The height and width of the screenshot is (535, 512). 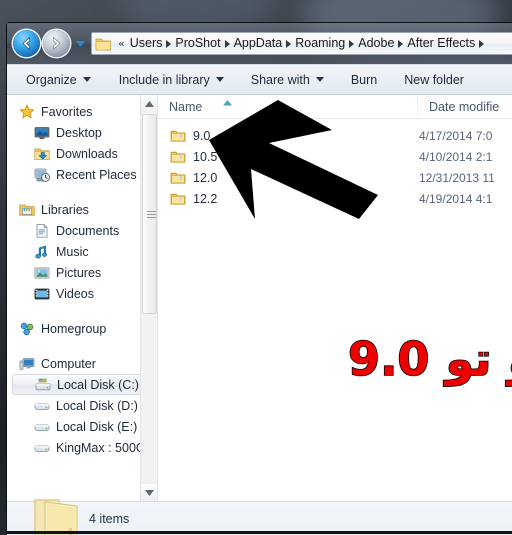 What do you see at coordinates (456, 156) in the screenshot?
I see `file-date-modified: 4/10/2014 2:1` at bounding box center [456, 156].